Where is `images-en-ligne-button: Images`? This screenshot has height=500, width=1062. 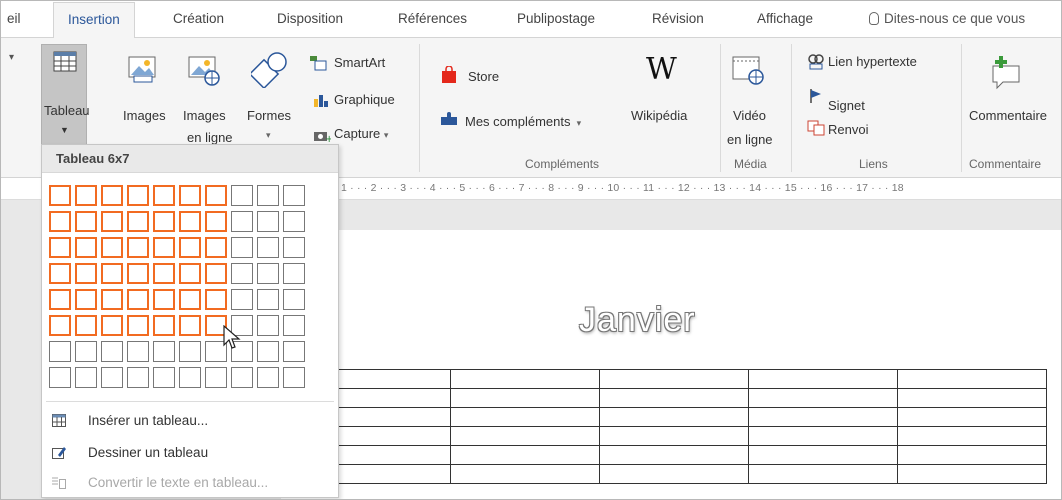 images-en-ligne-button: Images is located at coordinates (204, 115).